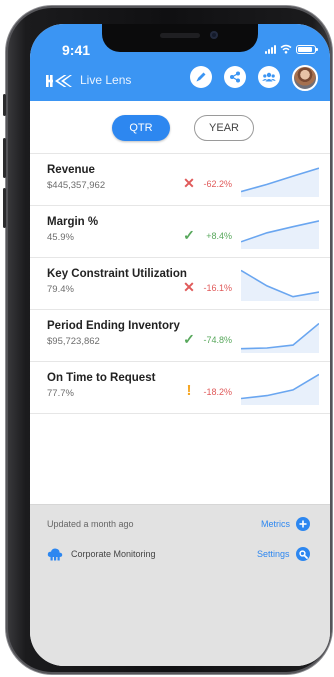  Describe the element at coordinates (55, 554) in the screenshot. I see `cloud-monitoring-icon` at that location.